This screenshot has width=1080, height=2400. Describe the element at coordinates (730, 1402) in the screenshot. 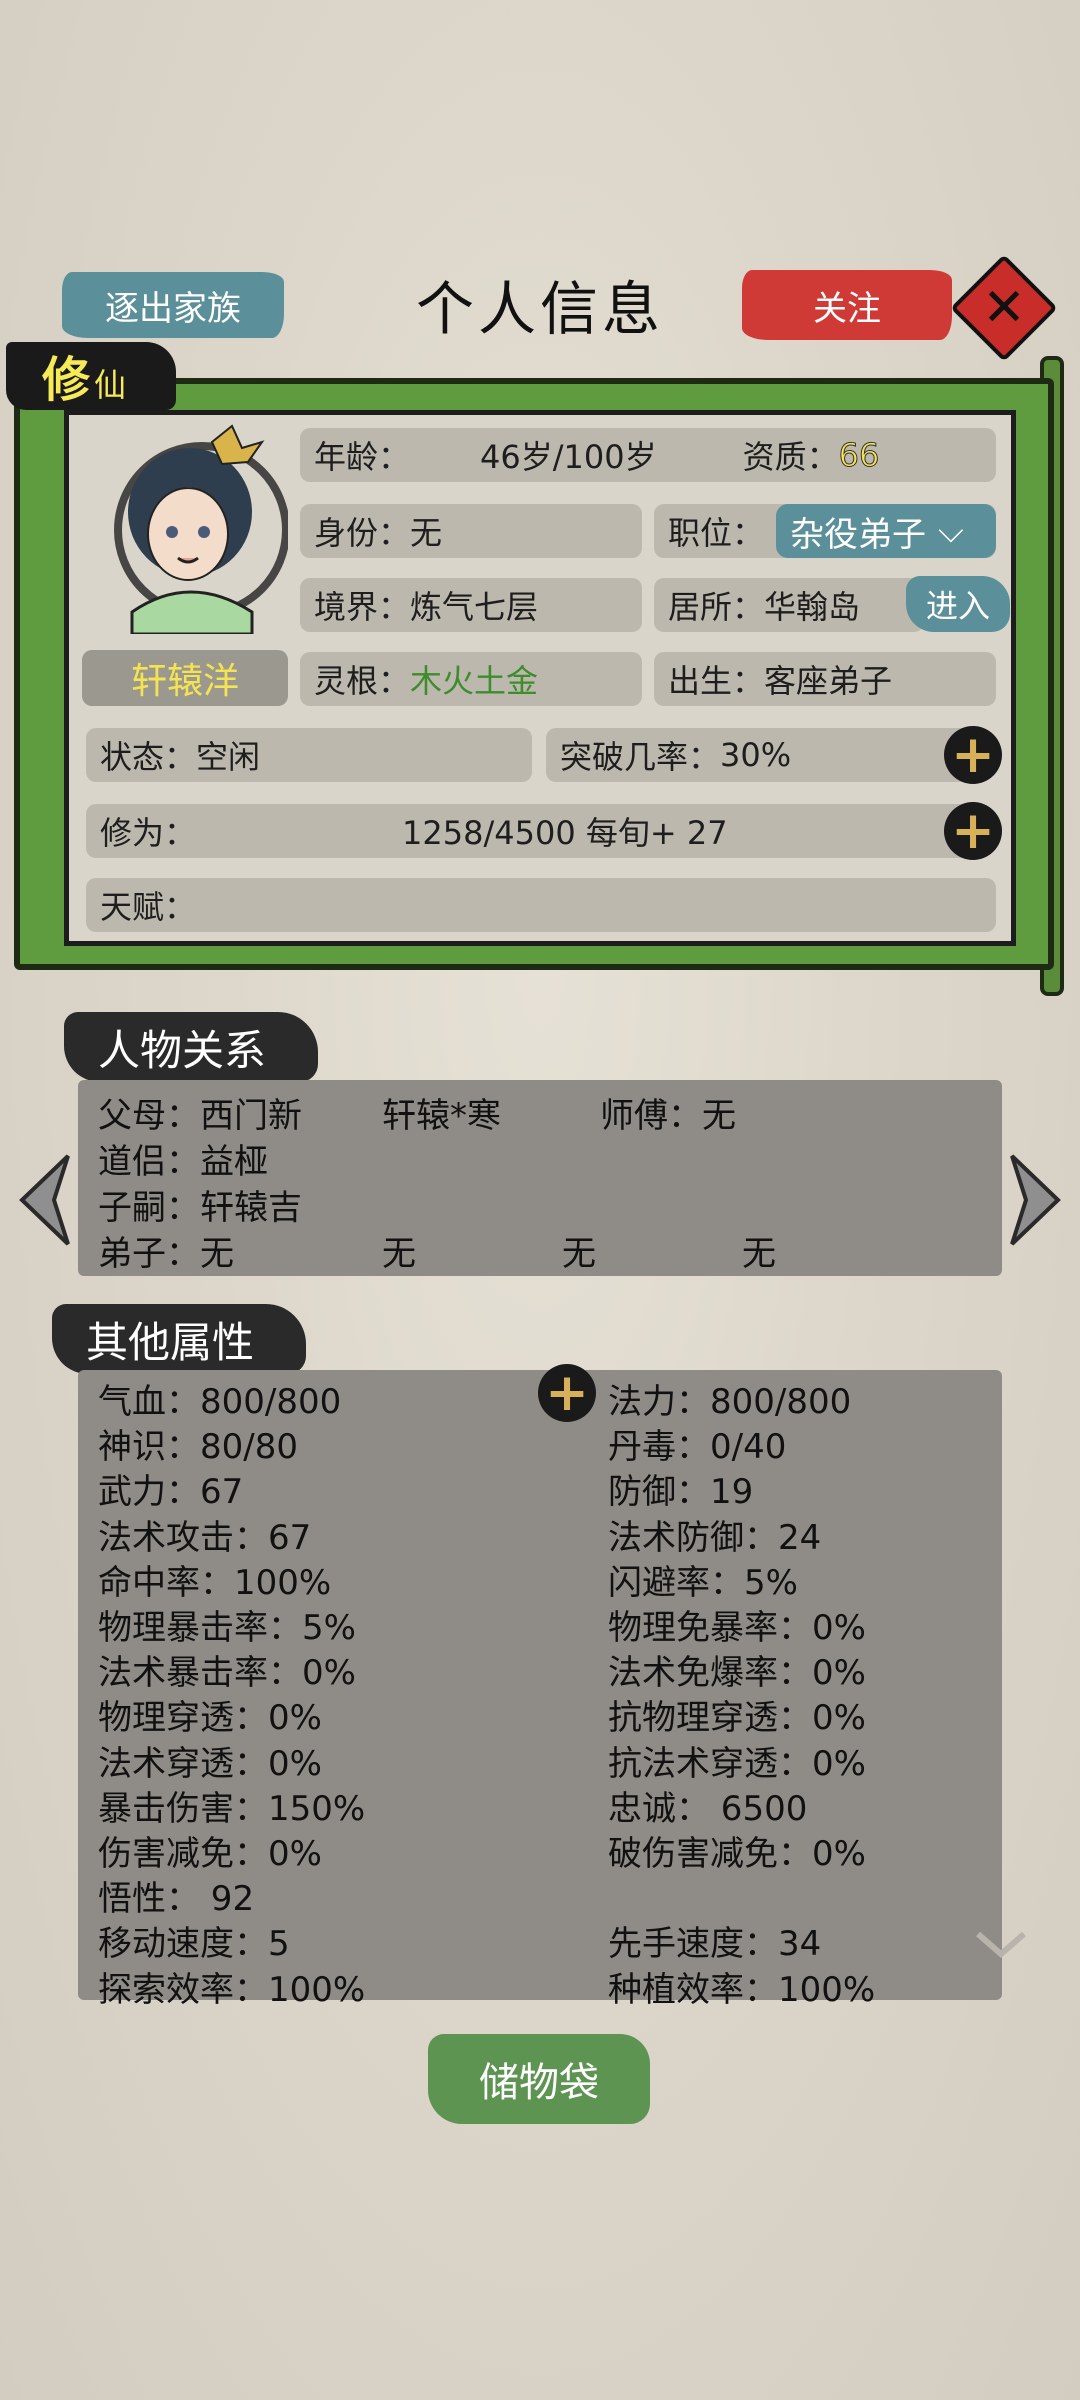

I see `attribute-right-0: 法力：800/800` at that location.